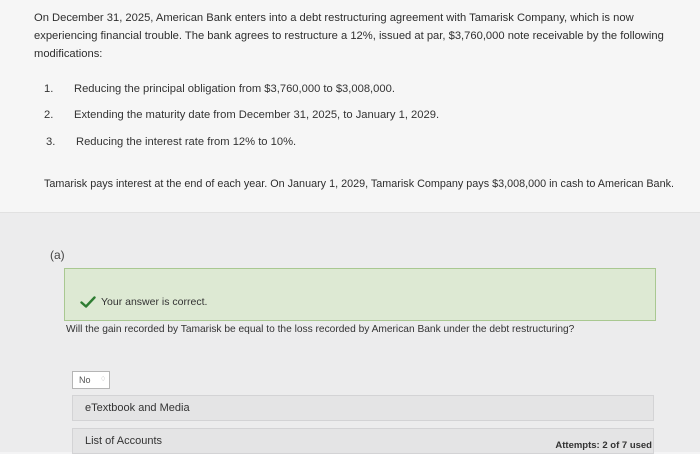  What do you see at coordinates (154, 302) in the screenshot?
I see `feedback-text: Your answer is correct.` at bounding box center [154, 302].